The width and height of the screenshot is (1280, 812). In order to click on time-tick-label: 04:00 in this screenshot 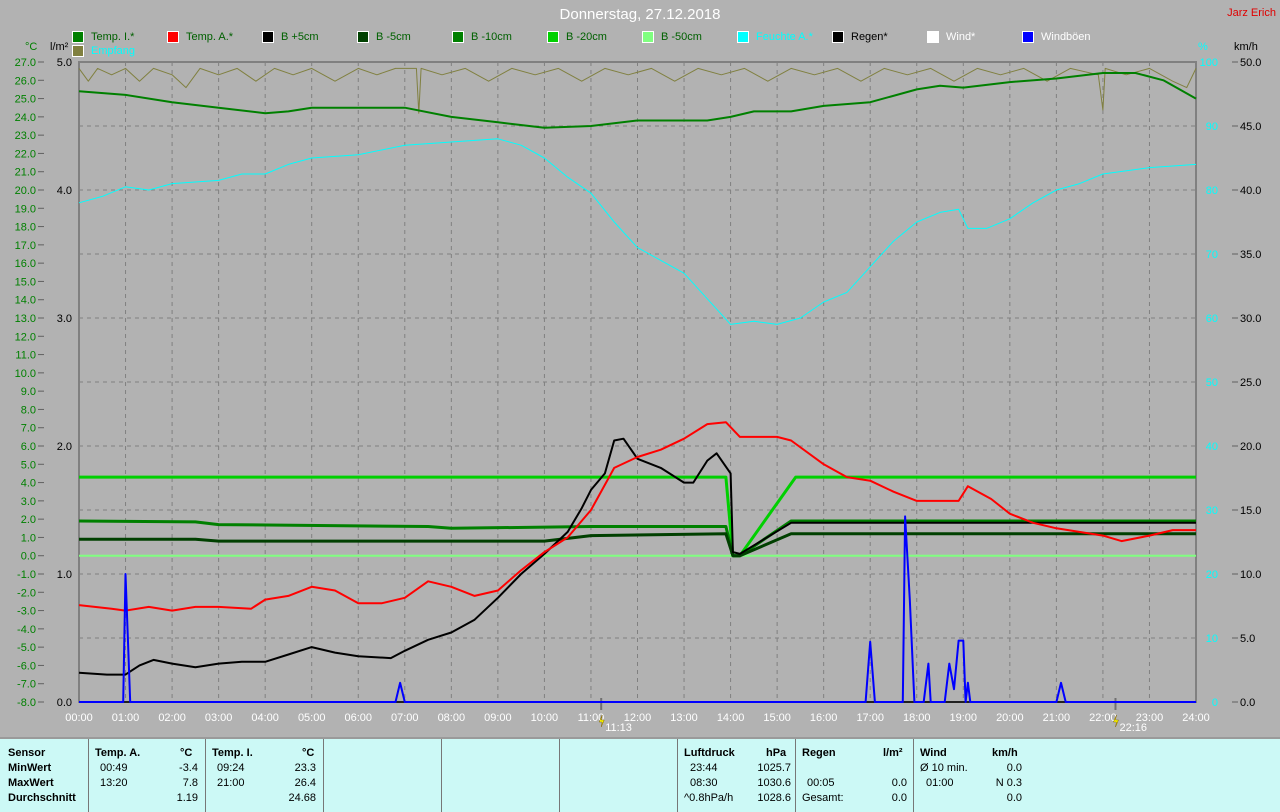, I will do `click(265, 718)`.